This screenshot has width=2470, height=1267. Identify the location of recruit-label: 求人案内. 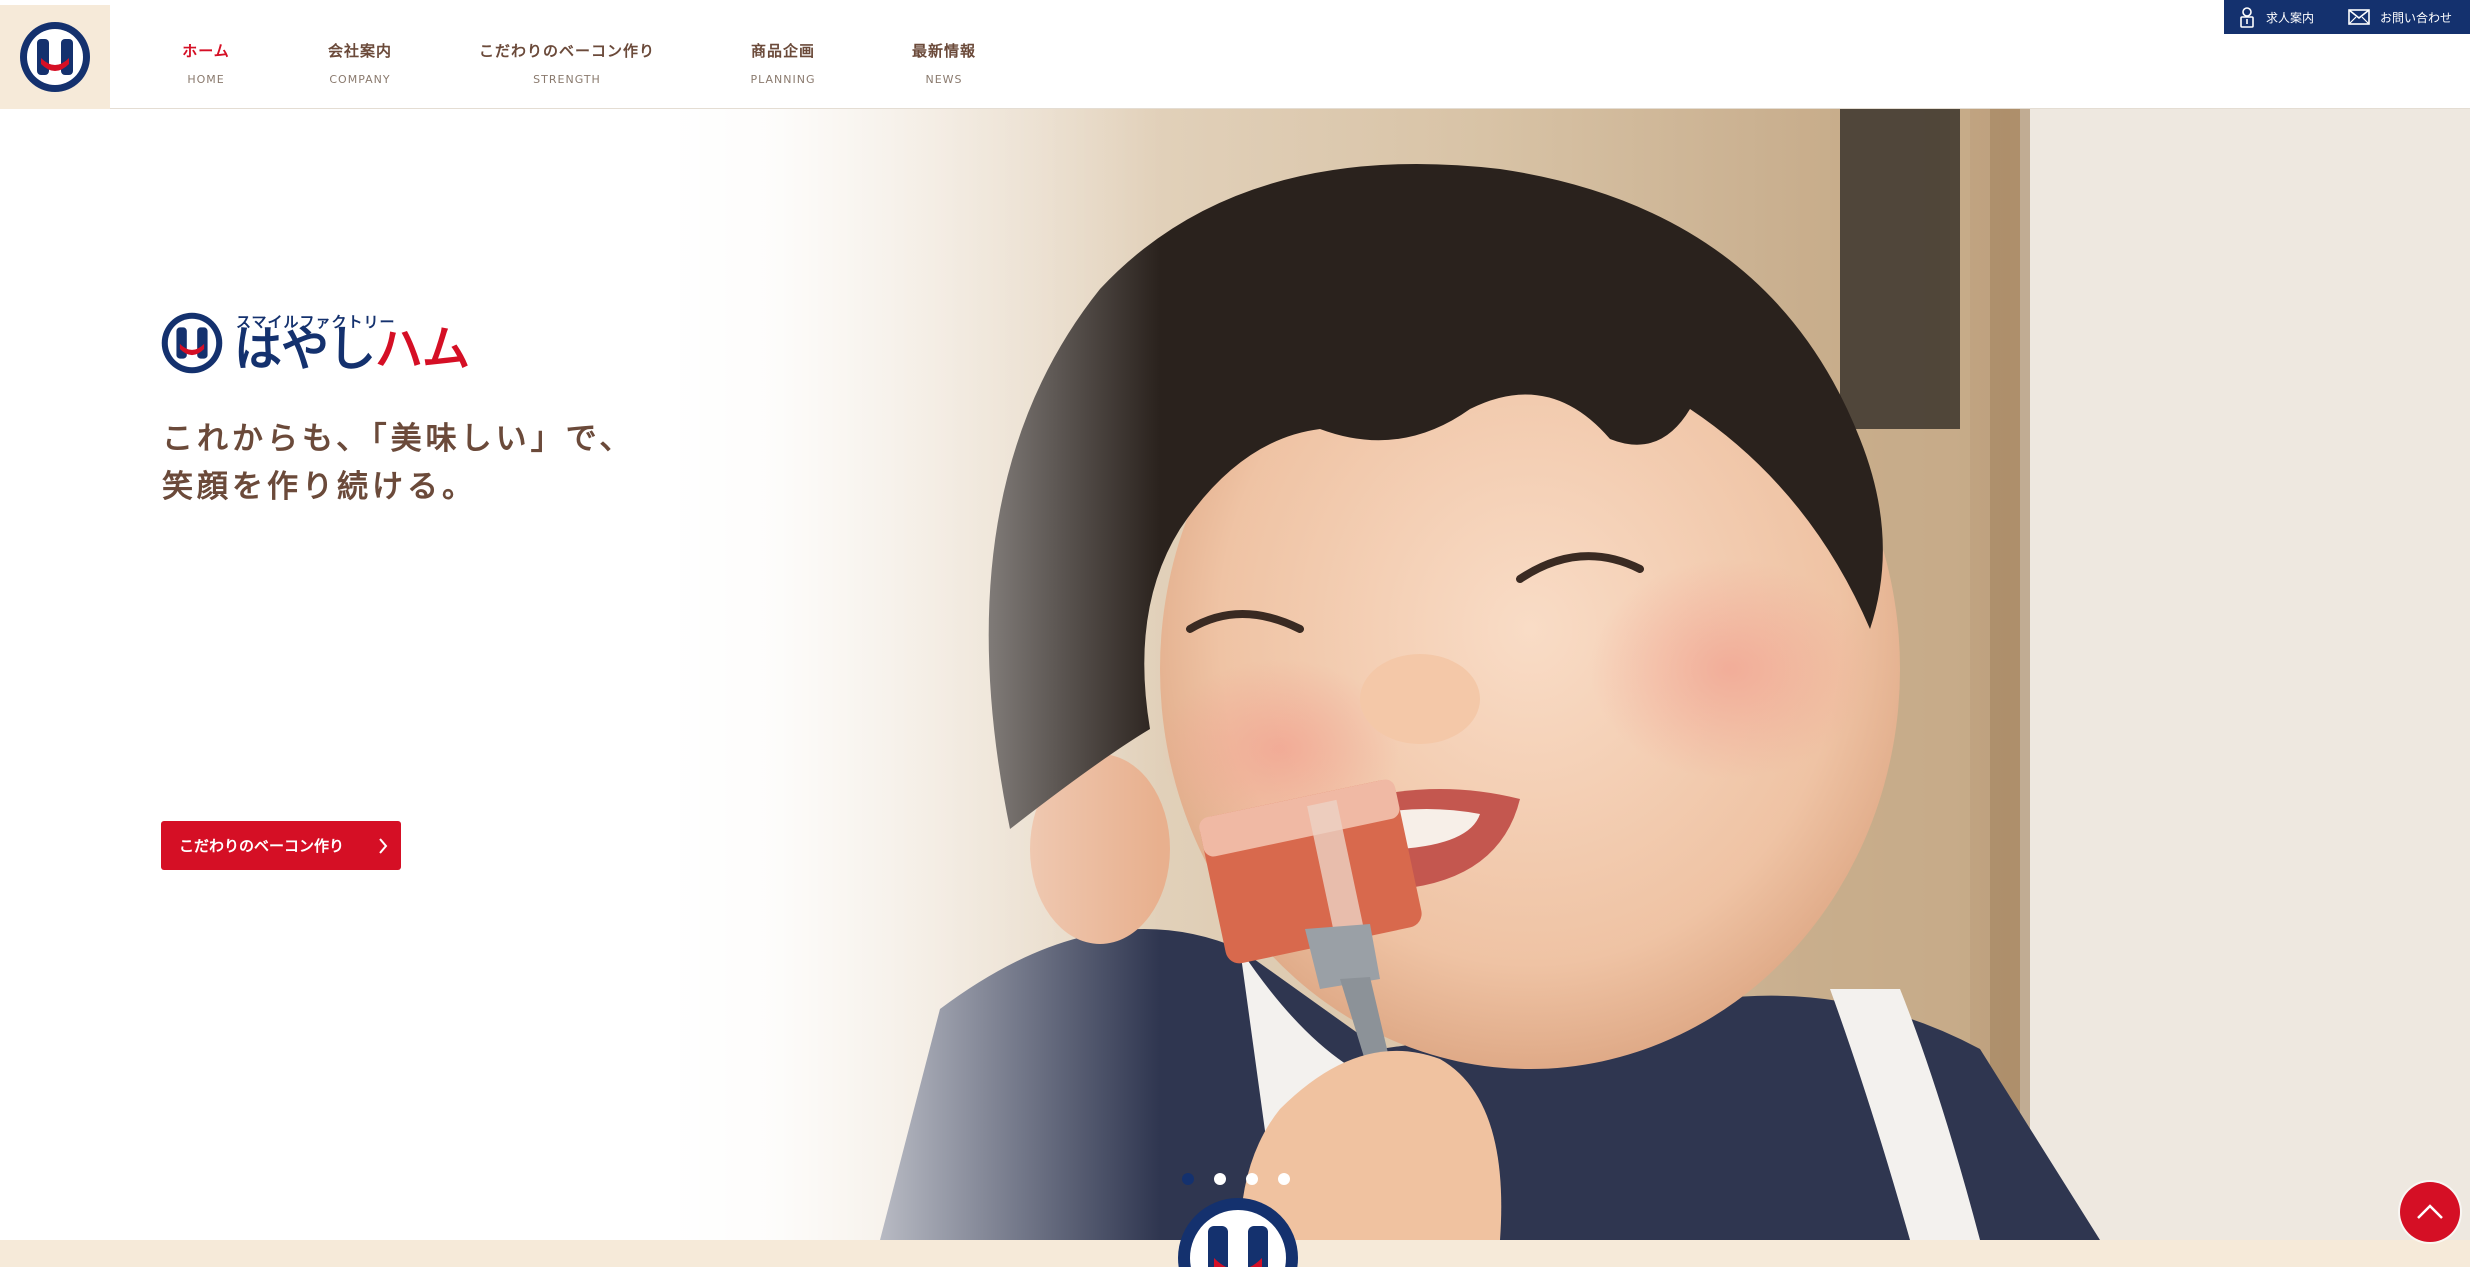
(2290, 17).